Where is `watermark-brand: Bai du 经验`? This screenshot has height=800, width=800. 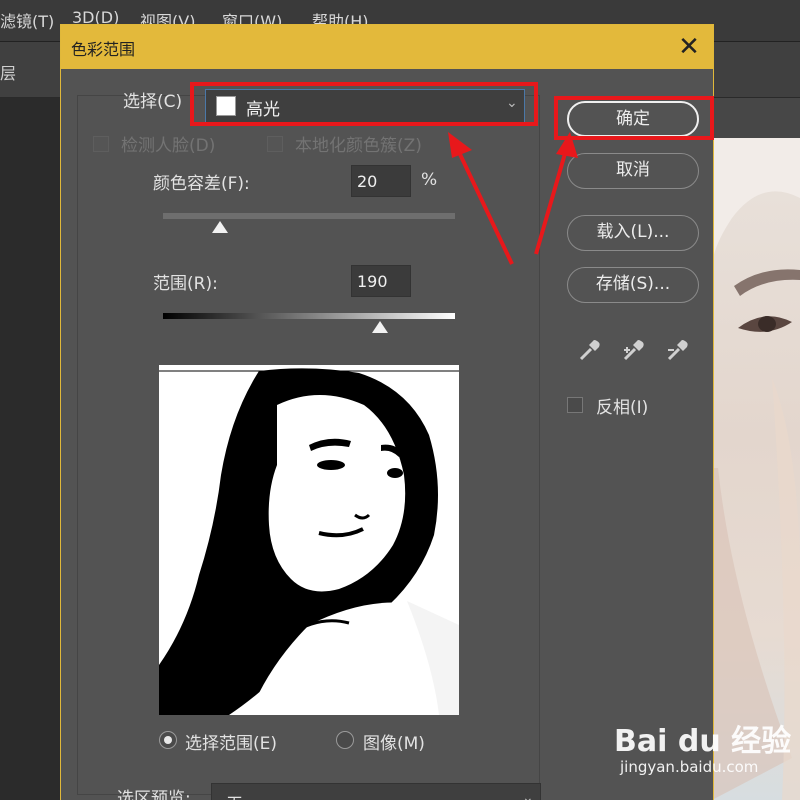
watermark-brand: Bai du 经验 is located at coordinates (703, 741).